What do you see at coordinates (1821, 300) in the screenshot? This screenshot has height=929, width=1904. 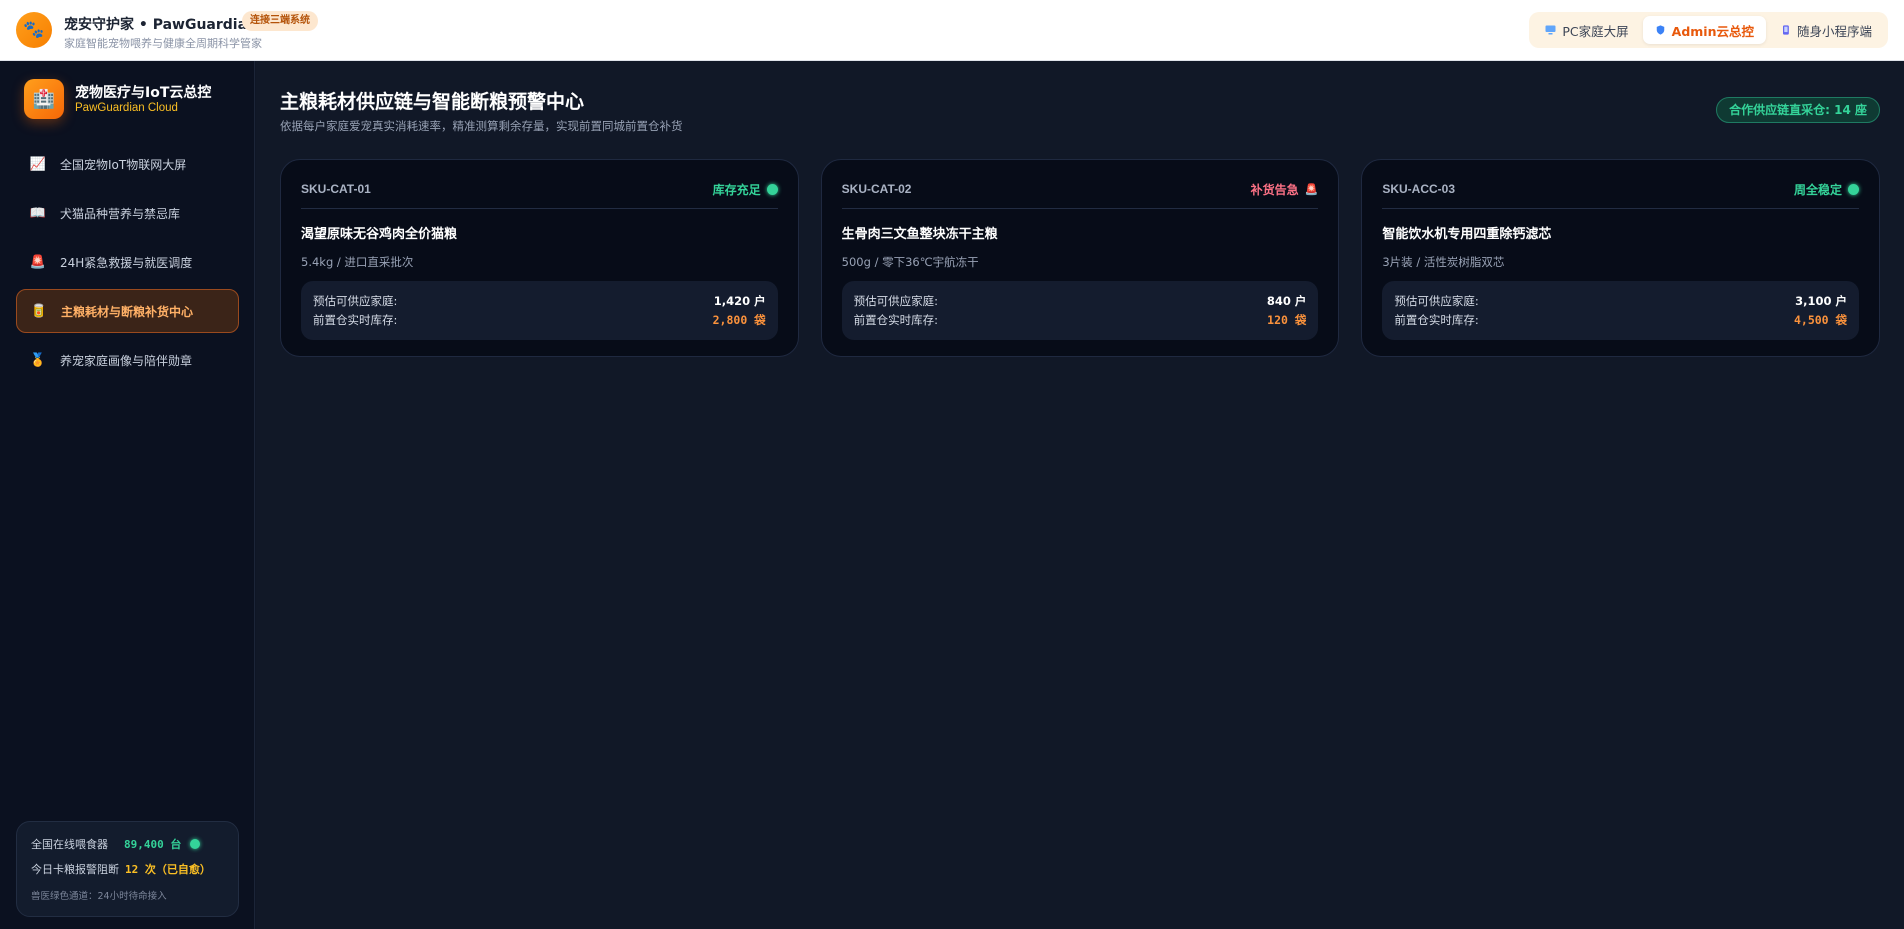 I see `households-value: 3,100 户` at bounding box center [1821, 300].